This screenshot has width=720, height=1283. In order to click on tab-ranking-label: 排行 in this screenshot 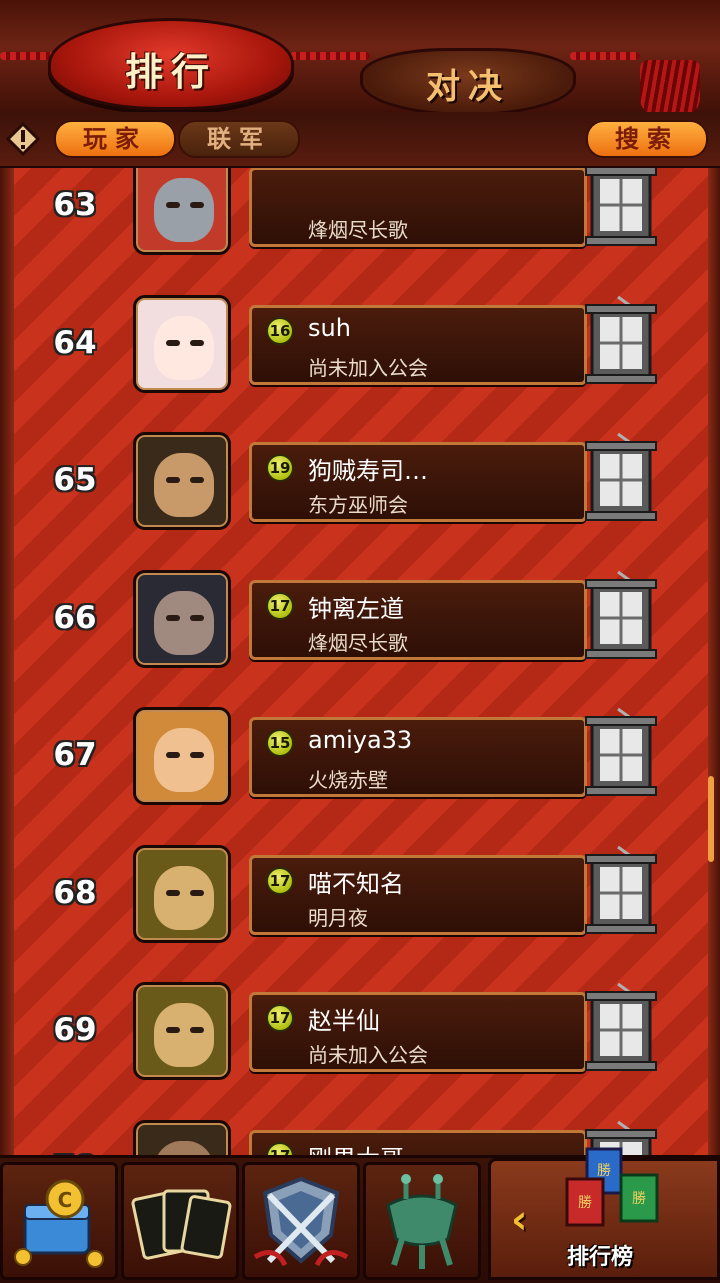, I will do `click(170, 72)`.